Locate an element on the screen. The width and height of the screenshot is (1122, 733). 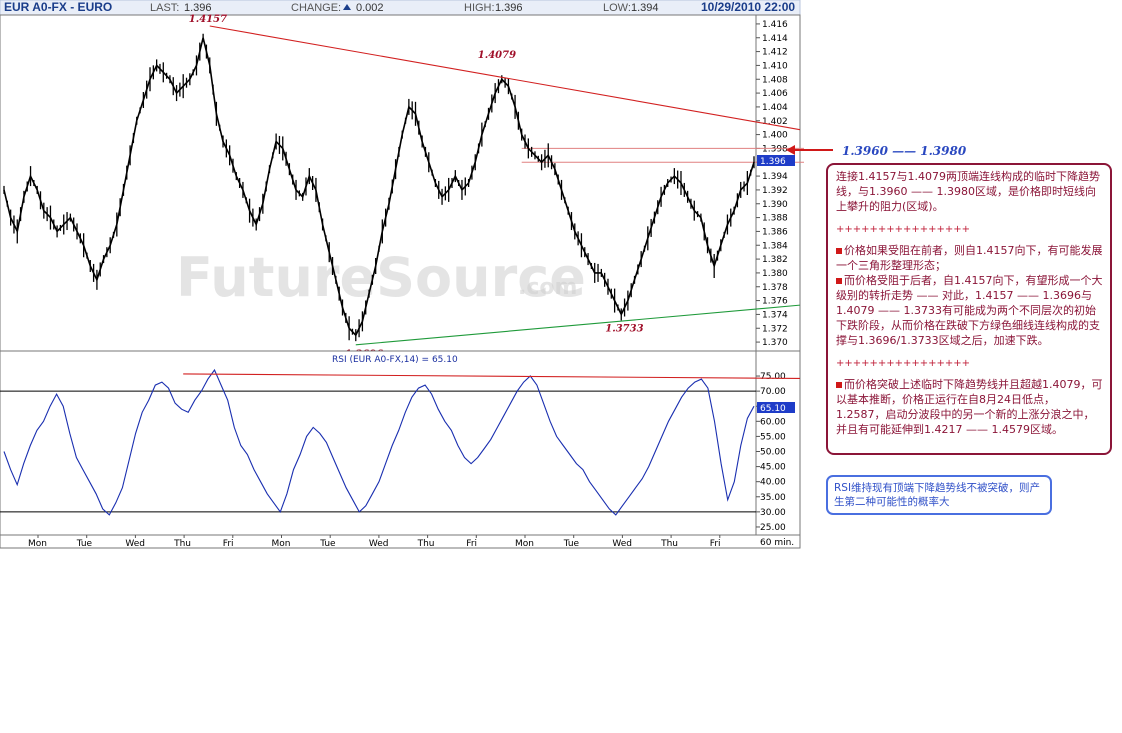
rsi-tick-label: 60.00 is located at coordinates (773, 422).